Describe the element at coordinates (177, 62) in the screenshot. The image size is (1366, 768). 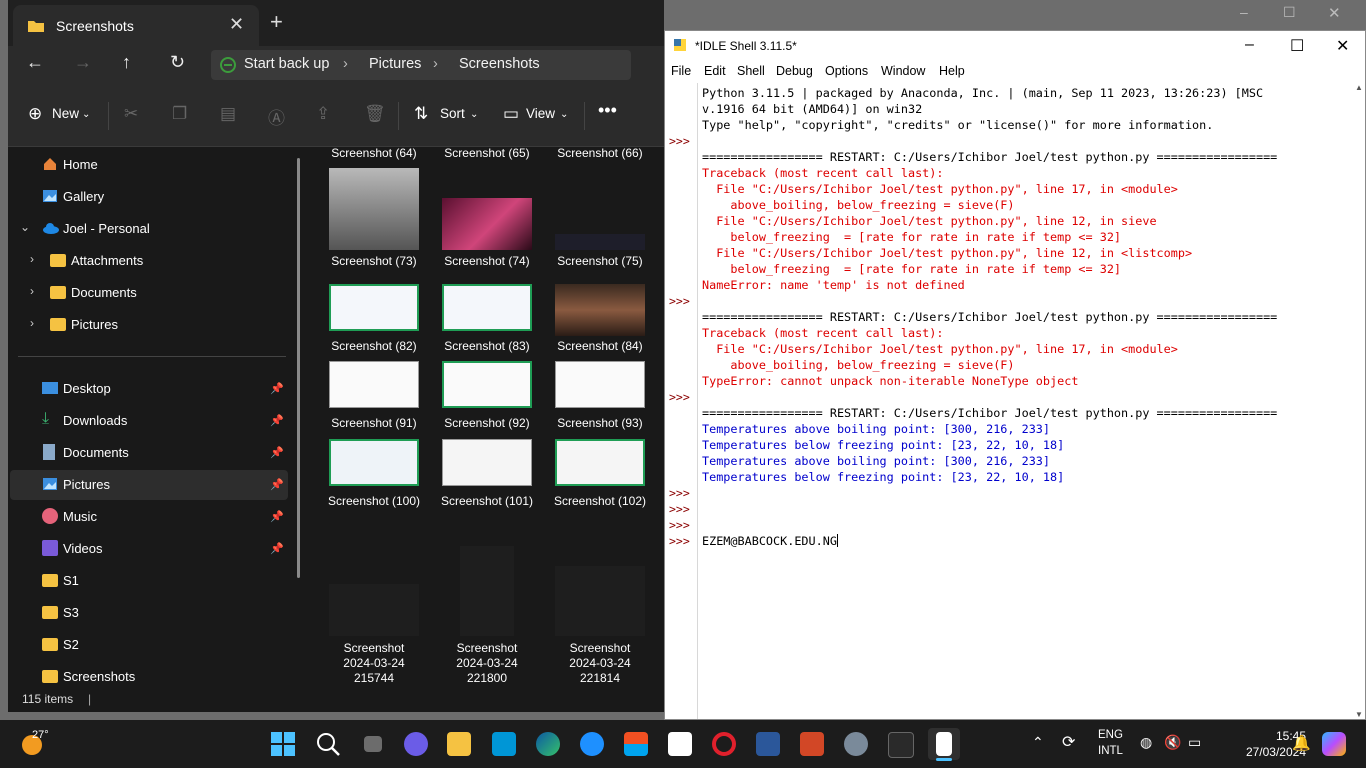
I see `refresh-icon: ↻` at that location.